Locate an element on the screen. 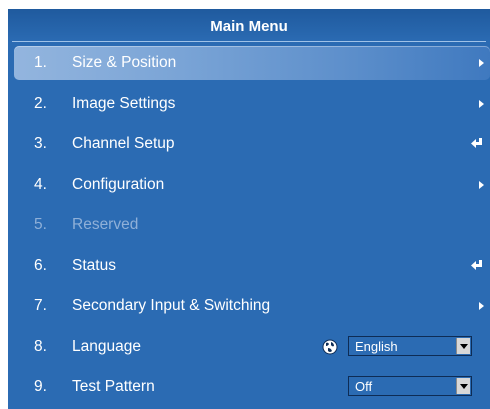  menu-title: Main Menu is located at coordinates (249, 25).